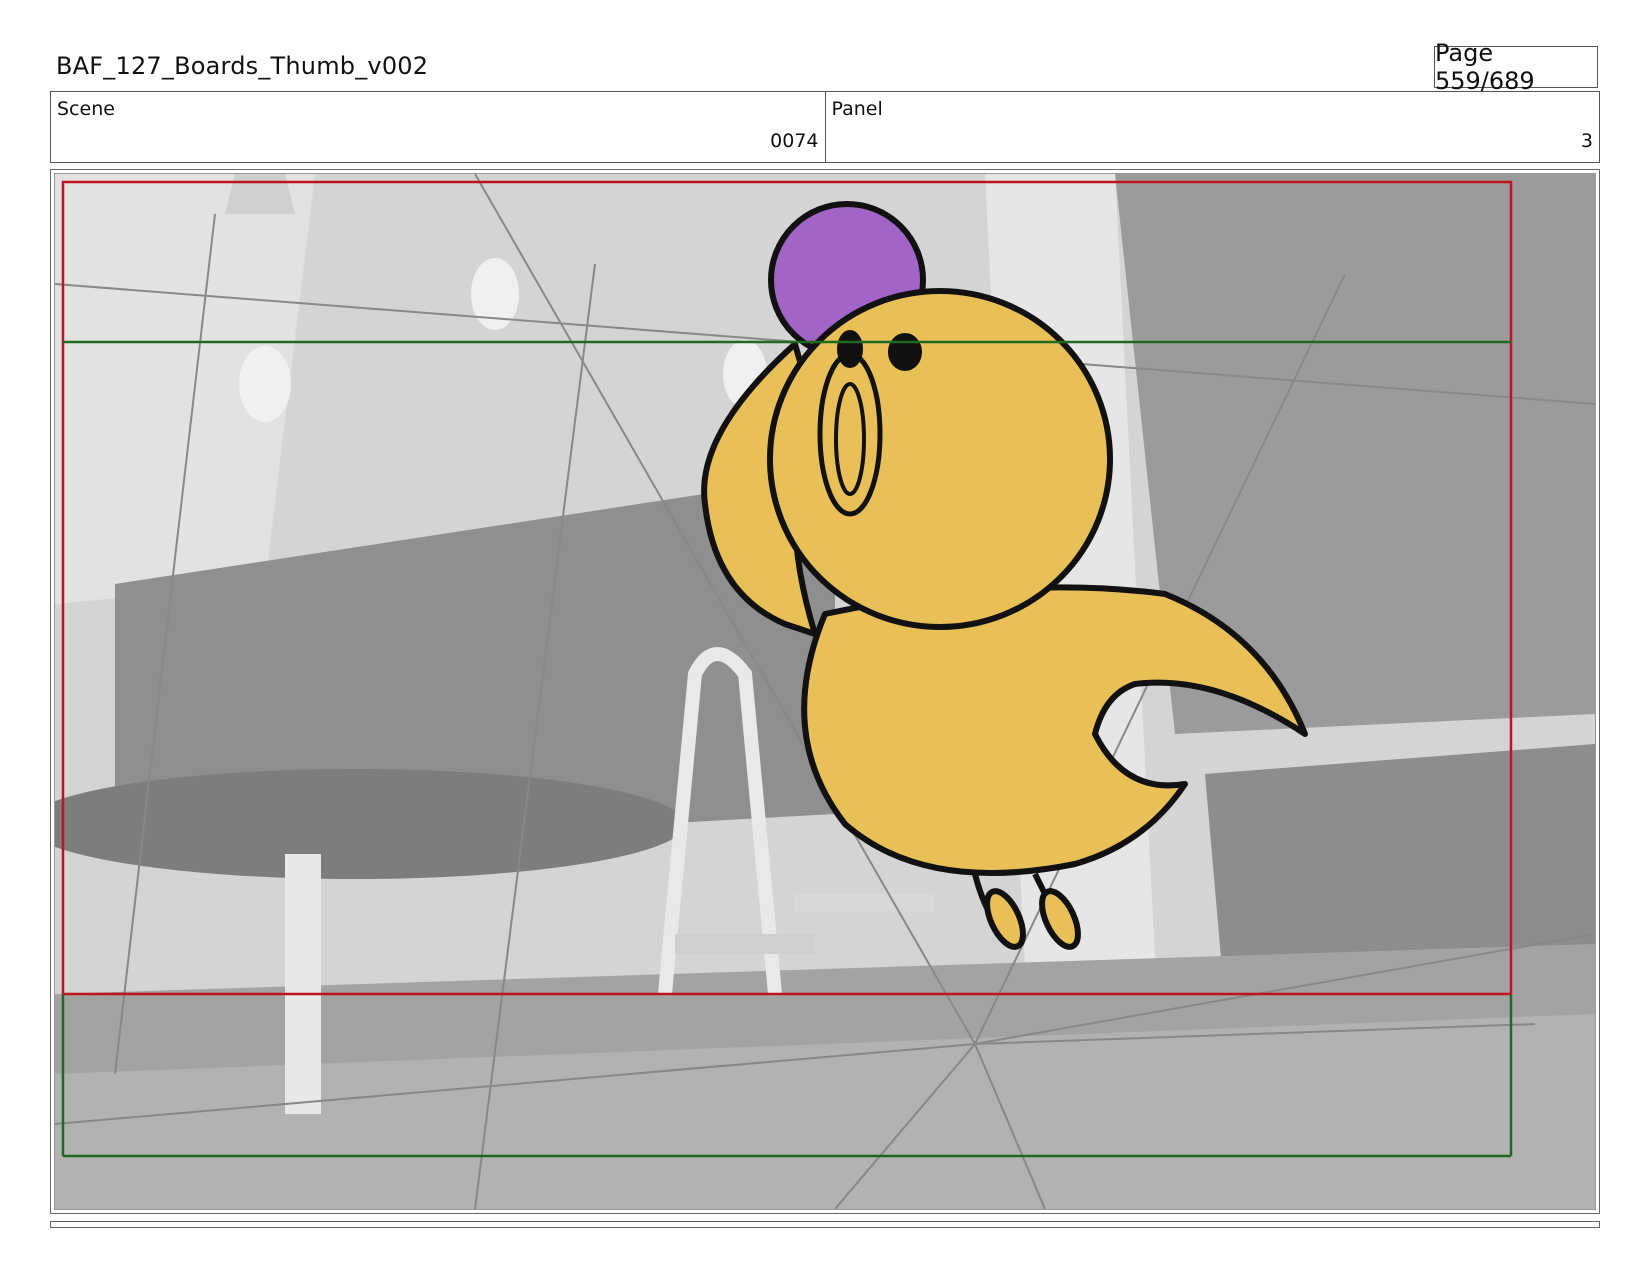 This screenshot has width=1650, height=1275. I want to click on panel-label: Panel, so click(857, 109).